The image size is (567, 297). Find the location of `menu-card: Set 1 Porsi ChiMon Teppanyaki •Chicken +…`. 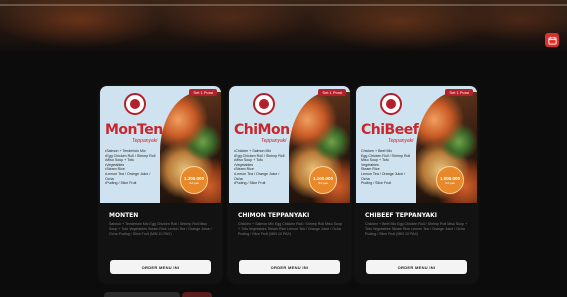

menu-card: Set 1 Porsi ChiMon Teppanyaki •Chicken +… is located at coordinates (289, 184).